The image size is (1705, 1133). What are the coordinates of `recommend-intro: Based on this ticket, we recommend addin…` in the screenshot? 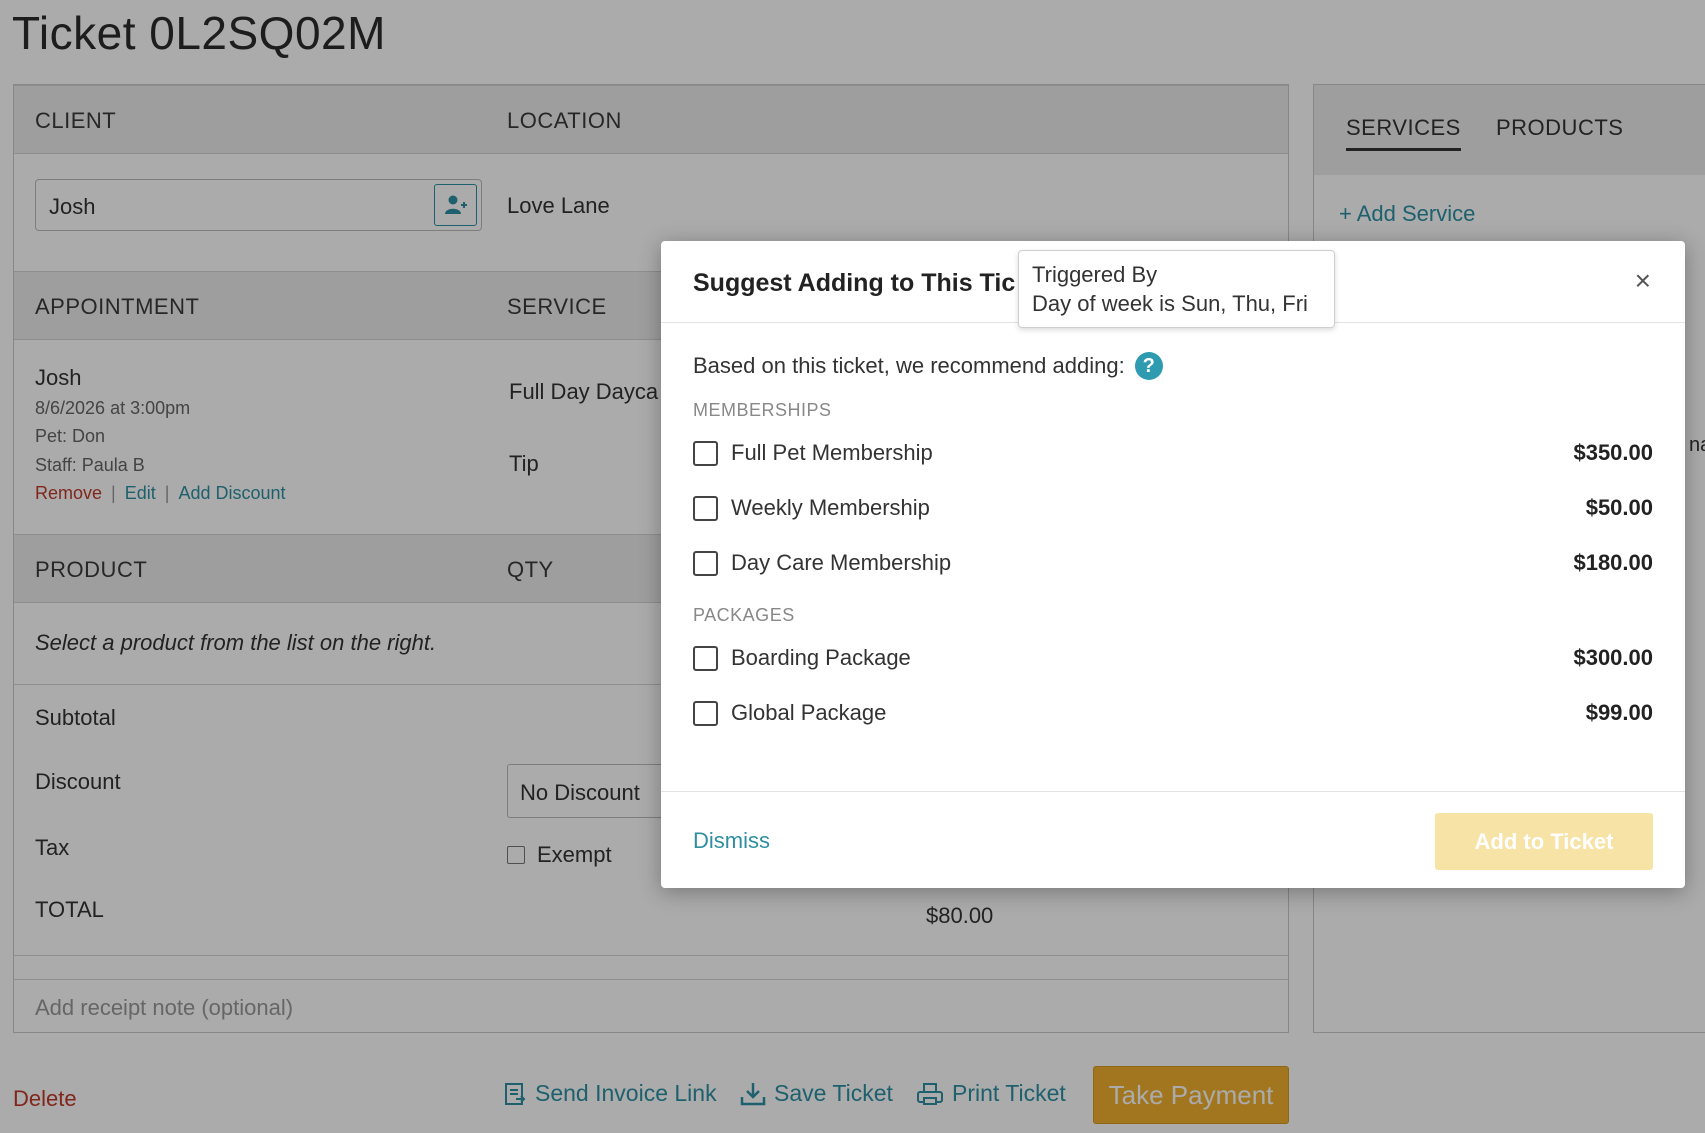 It's located at (928, 366).